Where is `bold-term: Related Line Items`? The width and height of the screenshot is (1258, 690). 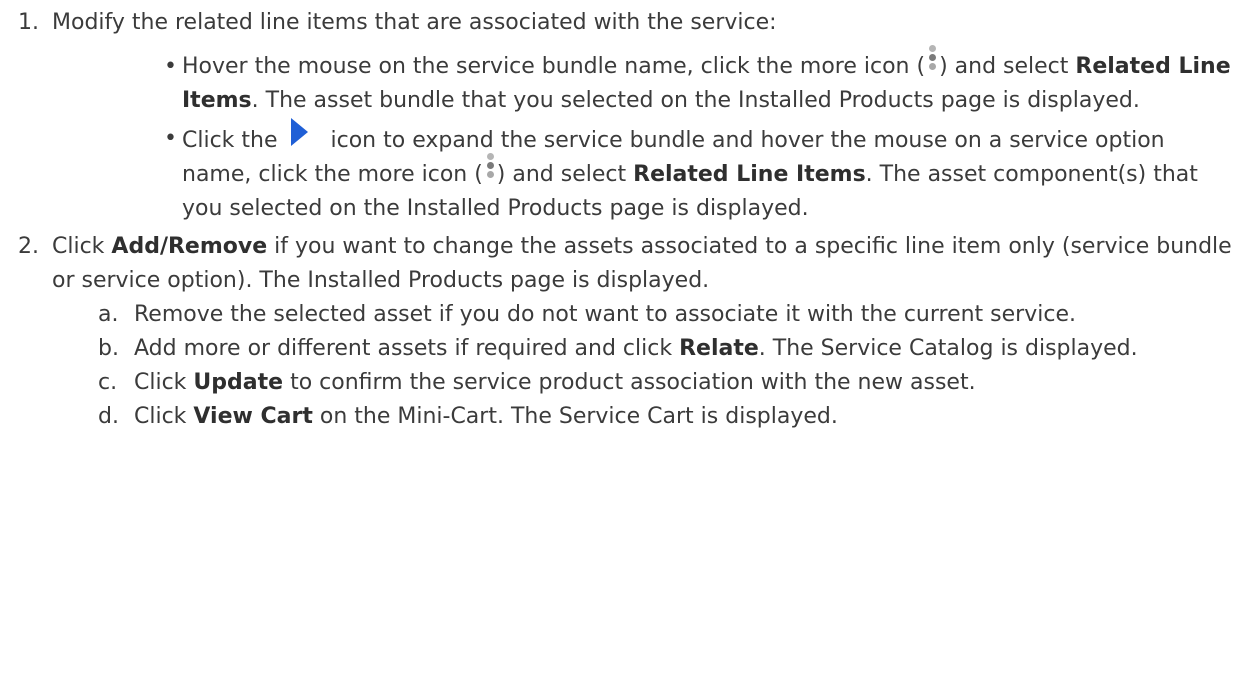
bold-term: Related Line Items is located at coordinates (749, 174).